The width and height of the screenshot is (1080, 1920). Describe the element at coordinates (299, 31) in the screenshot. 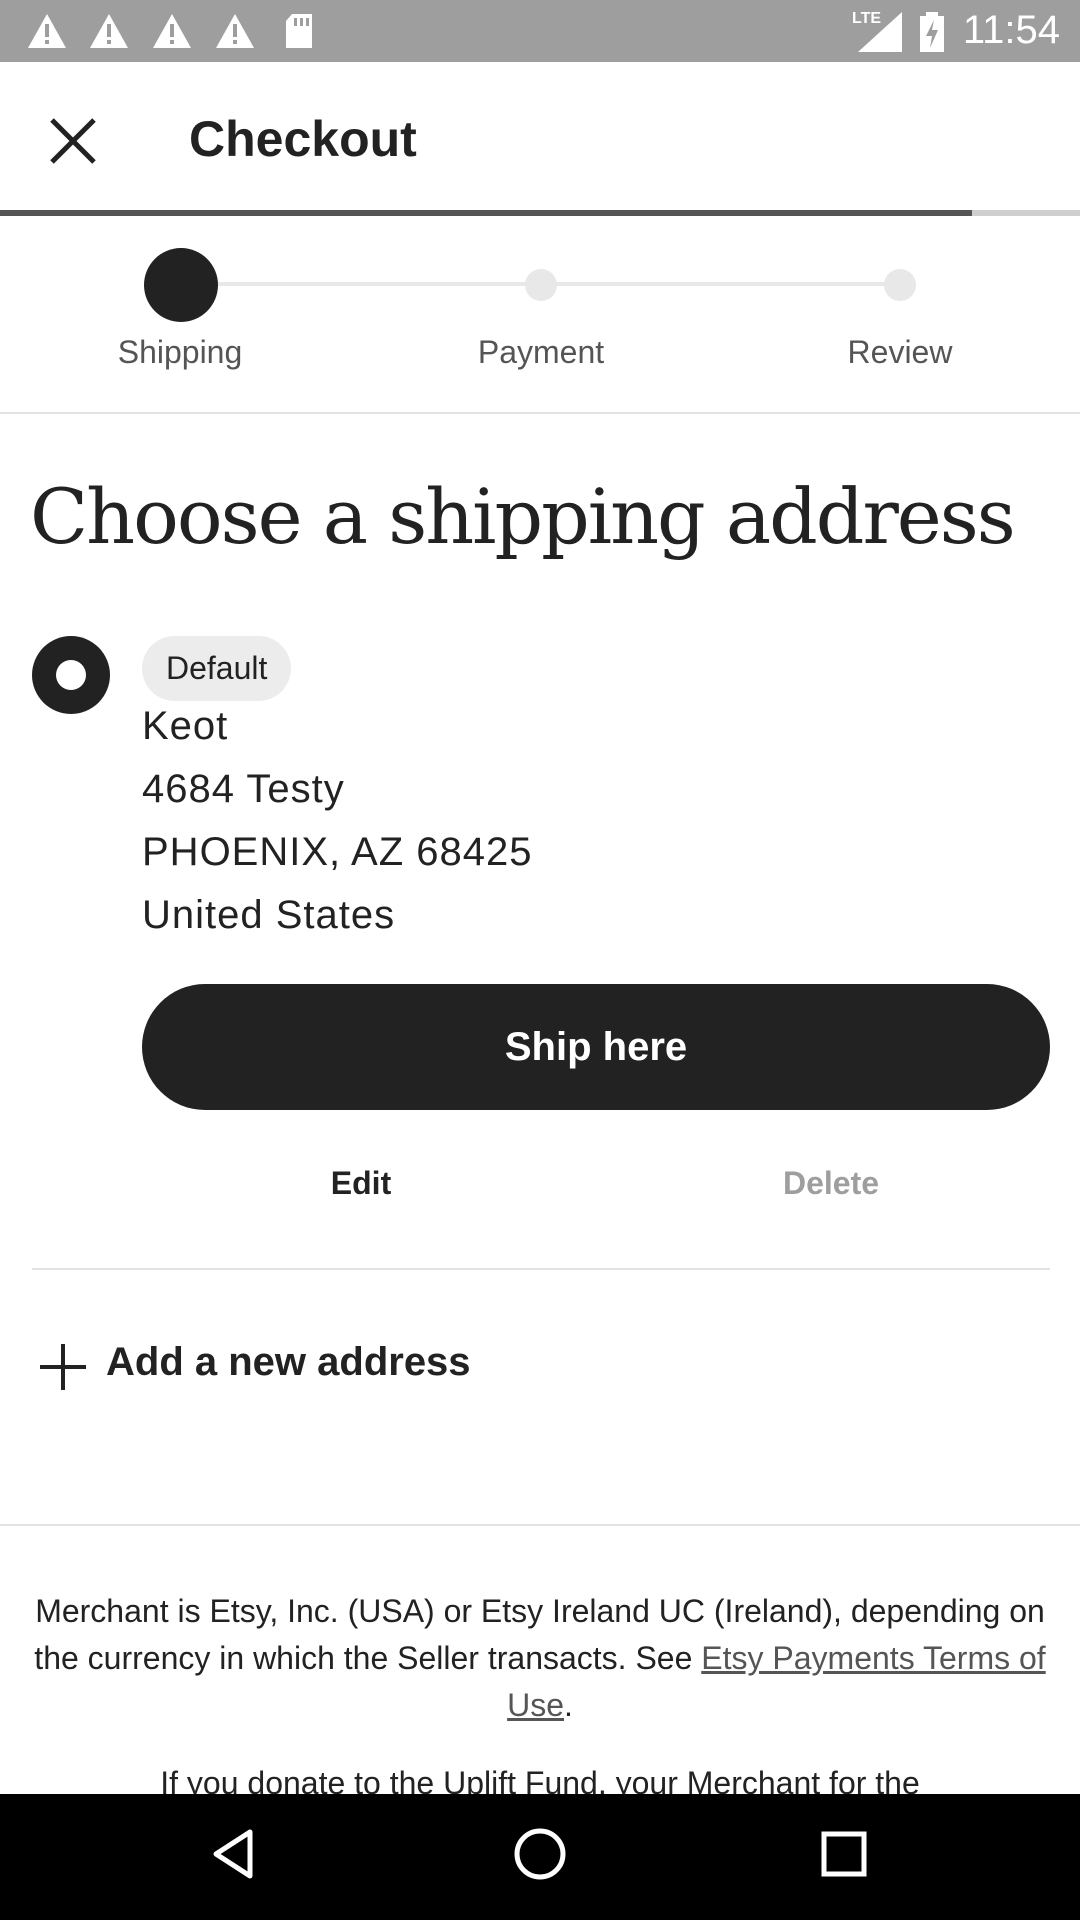

I see `sd-card-icon` at that location.